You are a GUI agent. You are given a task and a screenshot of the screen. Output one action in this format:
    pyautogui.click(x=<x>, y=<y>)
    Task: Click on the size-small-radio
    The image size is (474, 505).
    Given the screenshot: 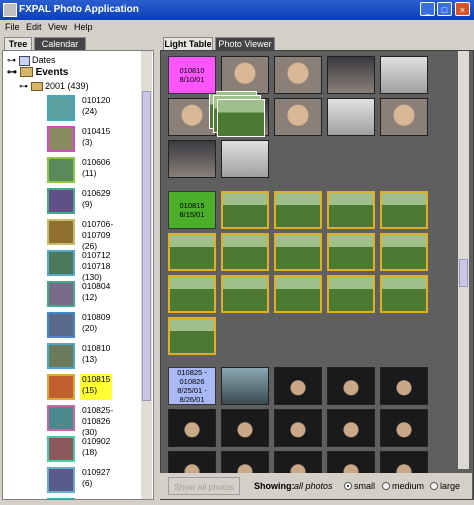 What is the action you would take?
    pyautogui.click(x=348, y=486)
    